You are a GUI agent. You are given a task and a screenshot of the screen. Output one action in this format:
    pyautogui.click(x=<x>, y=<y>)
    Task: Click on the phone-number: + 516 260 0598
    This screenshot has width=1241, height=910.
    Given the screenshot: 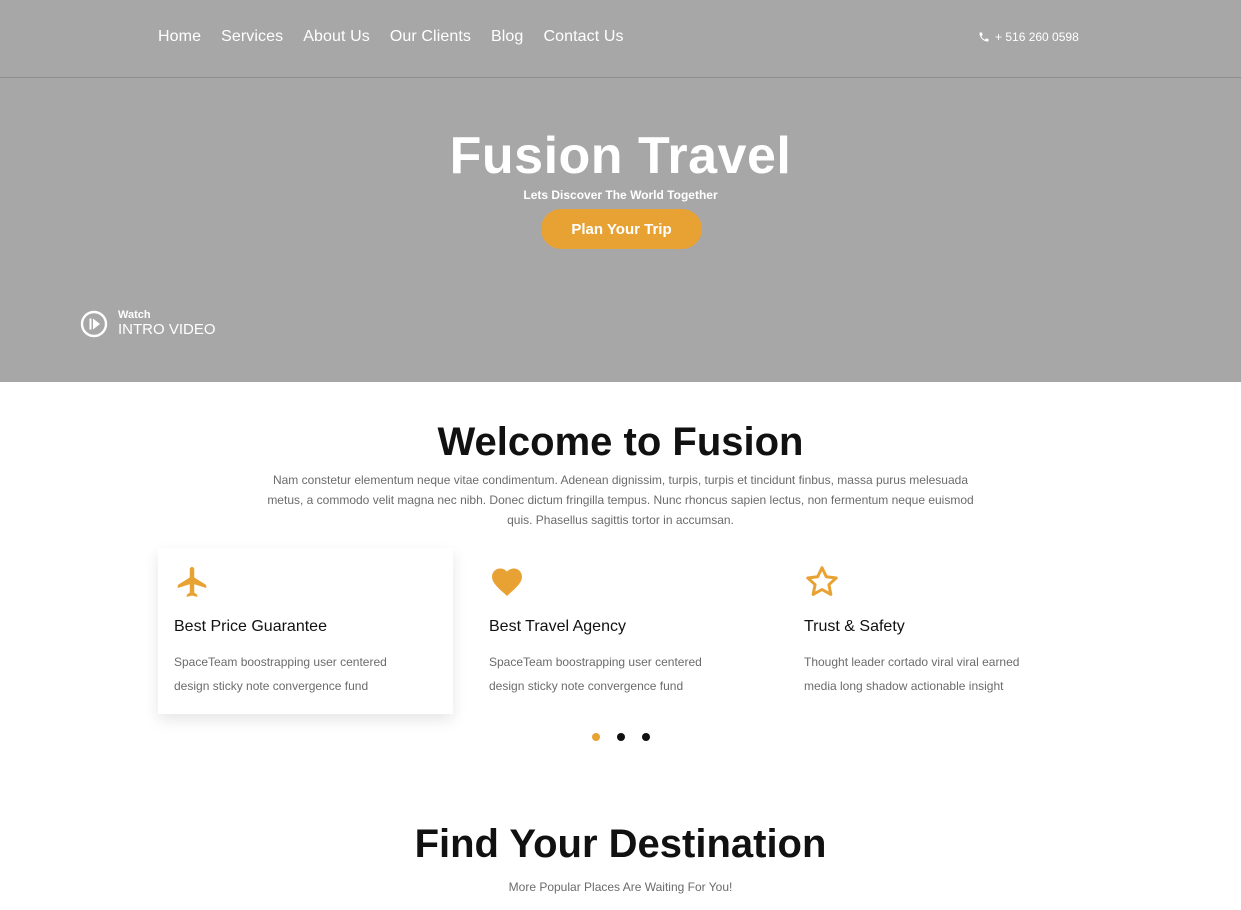 What is the action you would take?
    pyautogui.click(x=1037, y=37)
    